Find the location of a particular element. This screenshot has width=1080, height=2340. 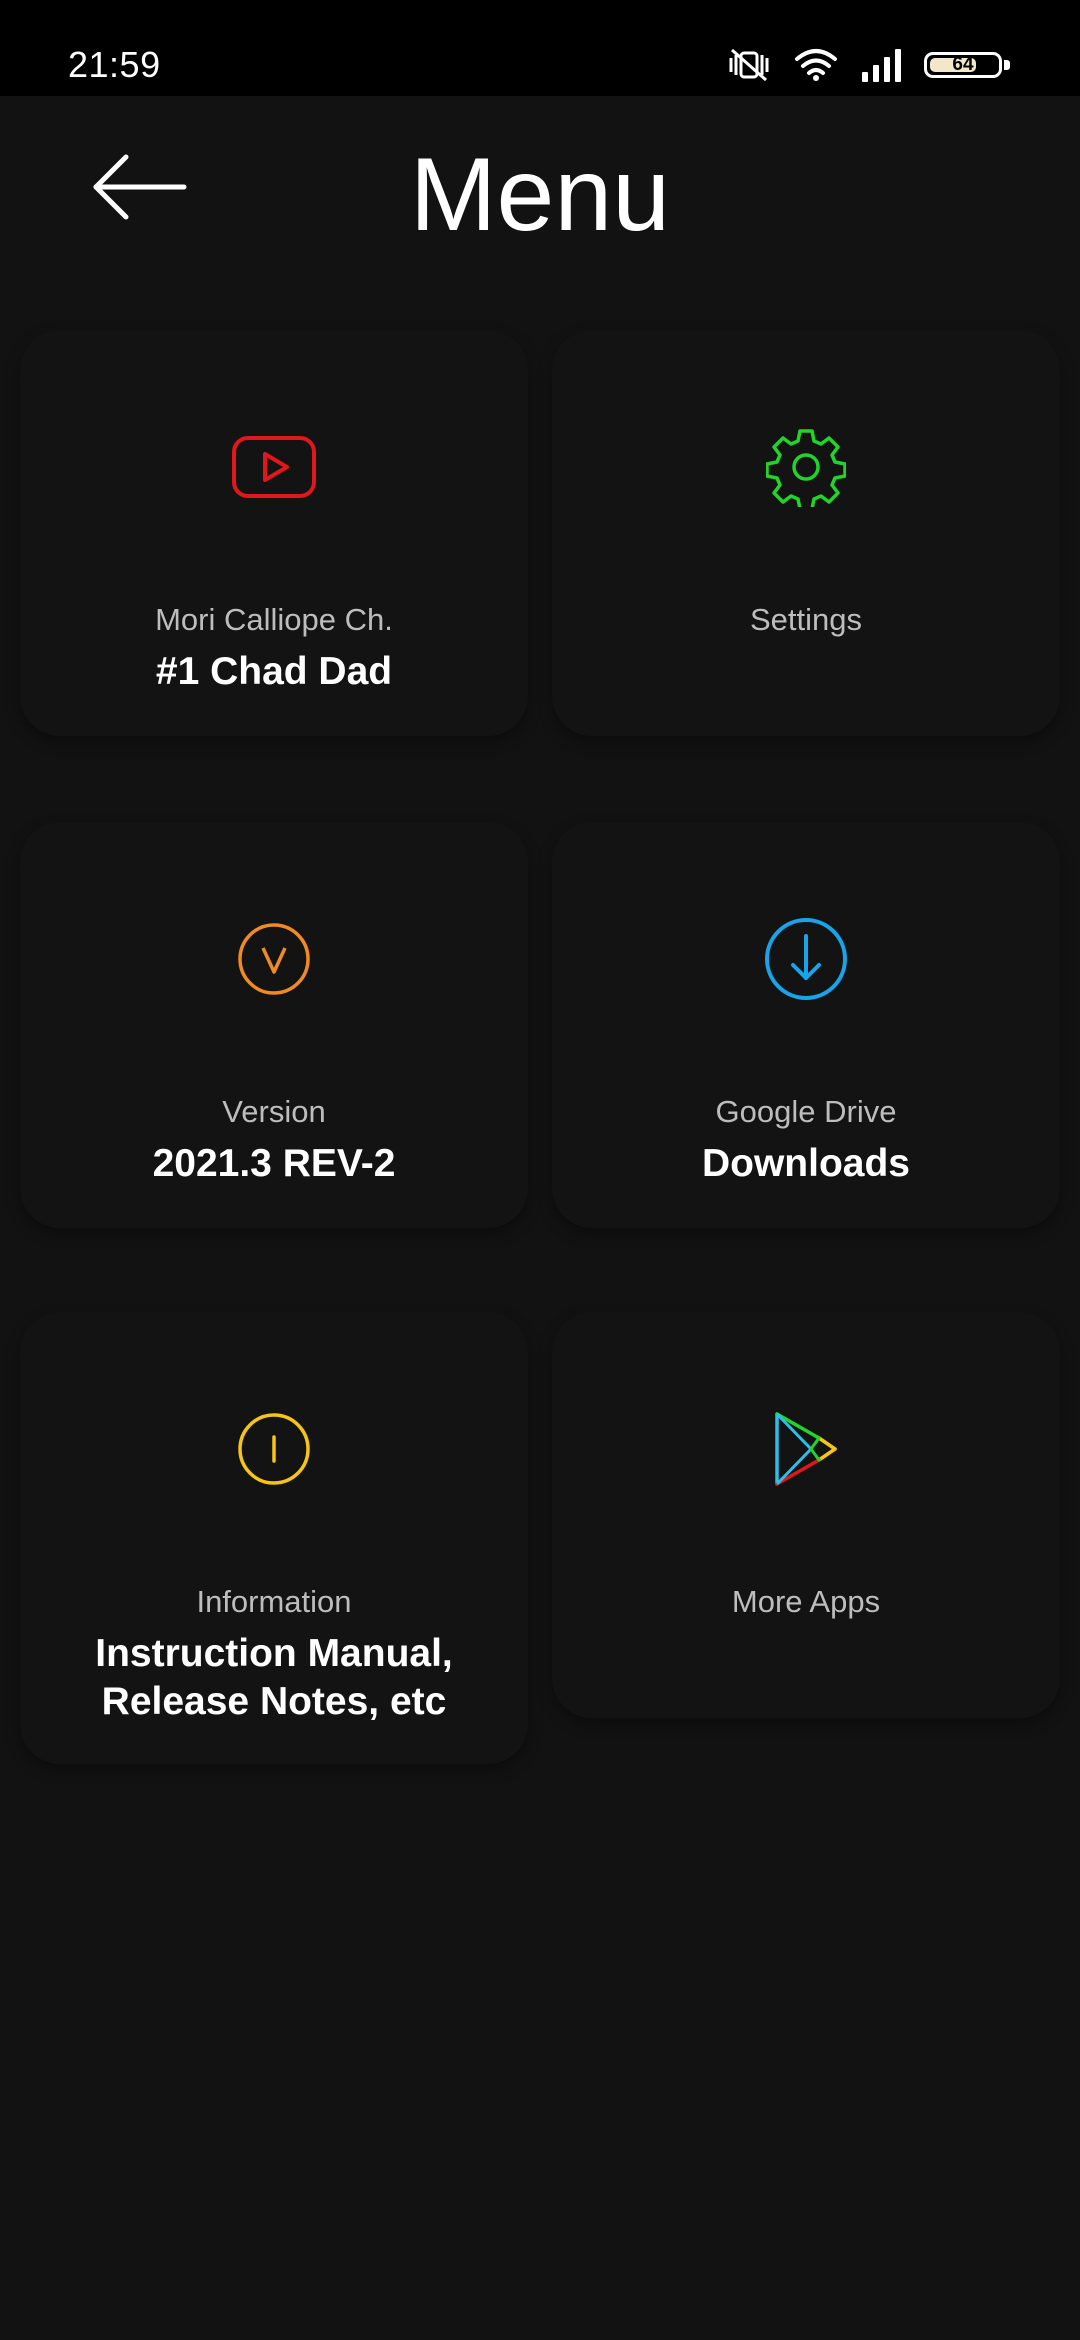

header: Menu is located at coordinates (540, 196).